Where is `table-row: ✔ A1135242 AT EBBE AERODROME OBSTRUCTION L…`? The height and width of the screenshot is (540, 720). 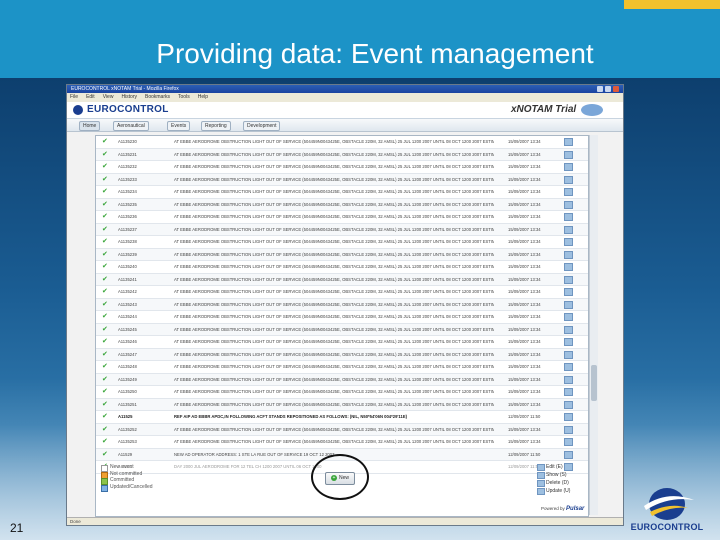
table-row: ✔ A1135242 AT EBBE AERODROME OBSTRUCTION L… is located at coordinates (342, 292).